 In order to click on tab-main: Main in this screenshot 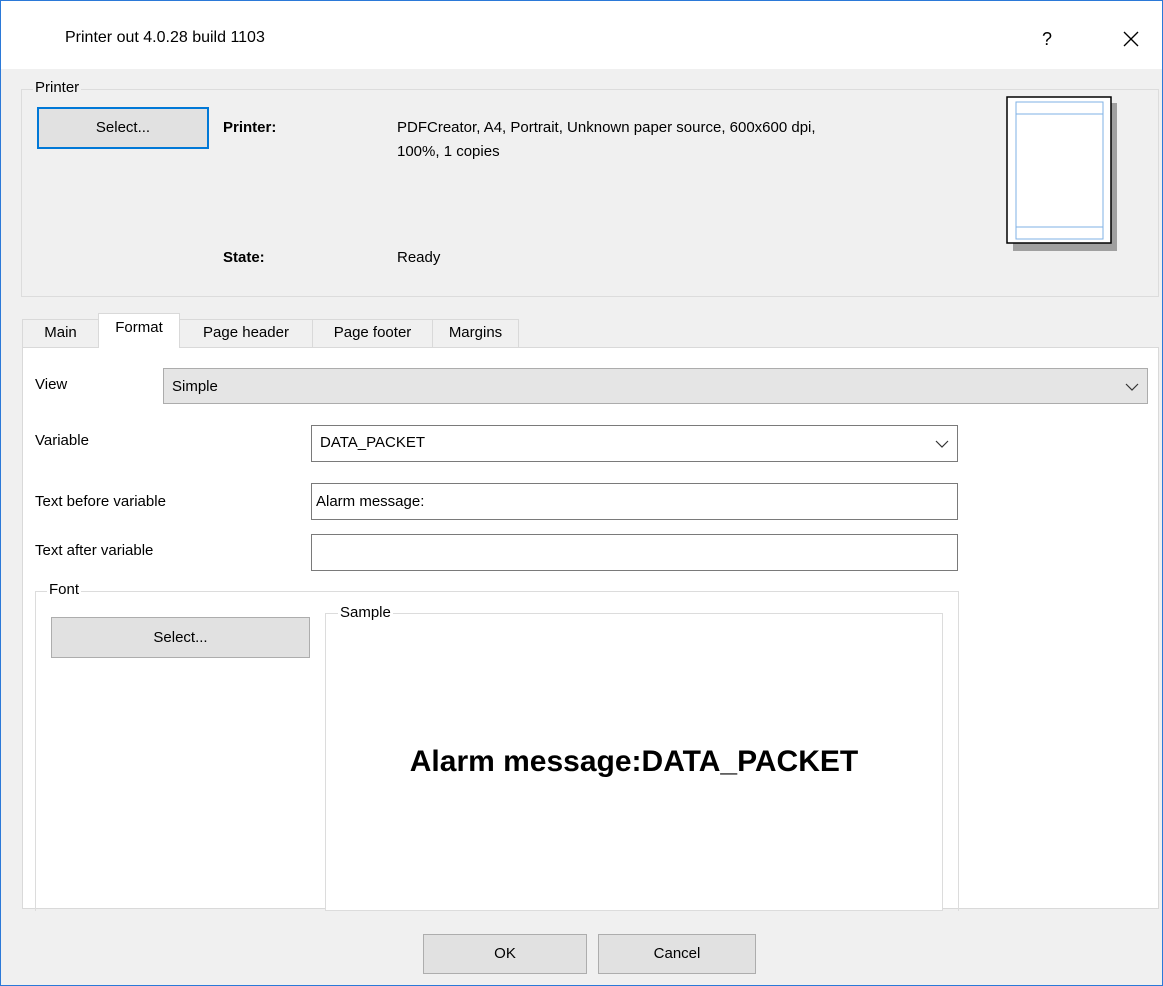, I will do `click(60, 333)`.